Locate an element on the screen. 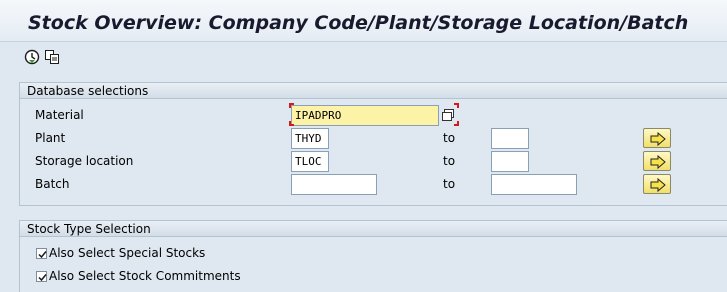  batch-multiple-selection-button is located at coordinates (657, 184).